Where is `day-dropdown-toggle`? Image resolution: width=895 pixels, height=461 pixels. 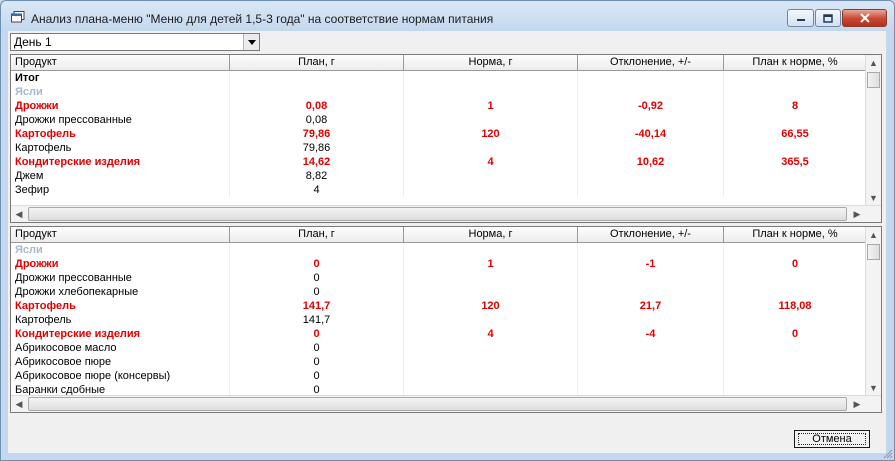 day-dropdown-toggle is located at coordinates (251, 42).